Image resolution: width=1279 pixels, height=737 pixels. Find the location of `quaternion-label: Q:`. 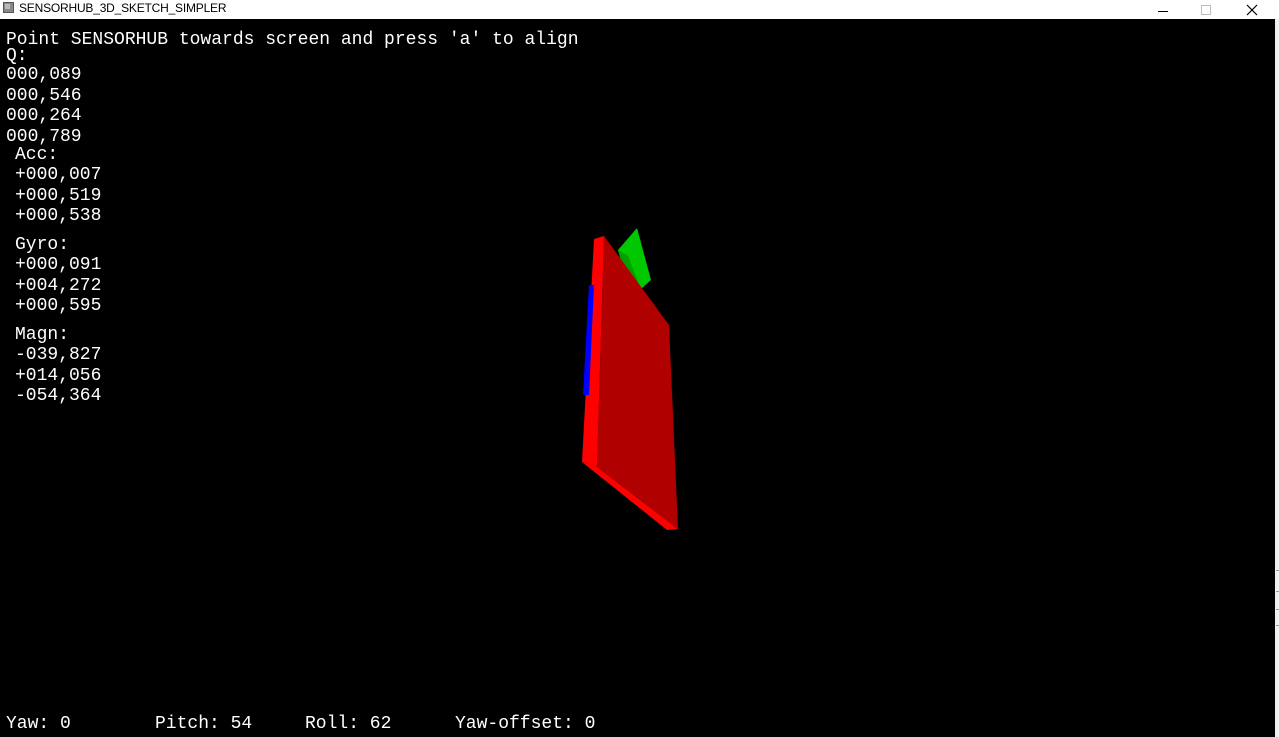

quaternion-label: Q: is located at coordinates (17, 56).